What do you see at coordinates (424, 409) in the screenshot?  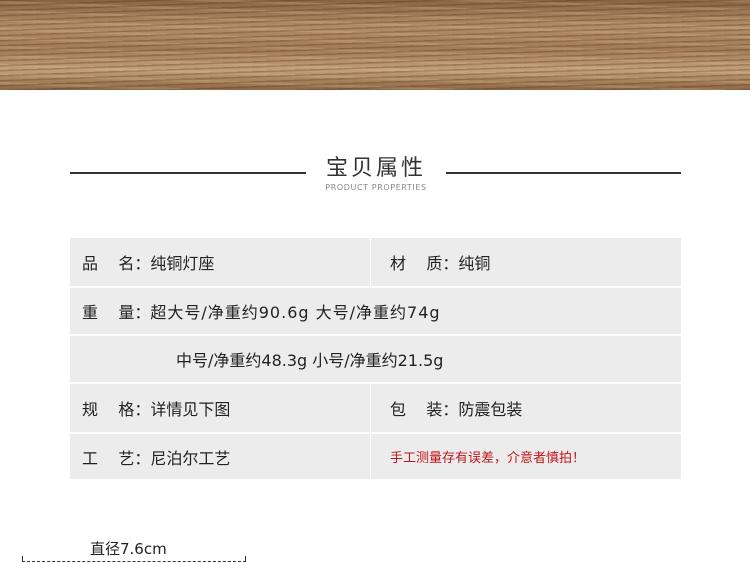 I see `row-label: 包 装：` at bounding box center [424, 409].